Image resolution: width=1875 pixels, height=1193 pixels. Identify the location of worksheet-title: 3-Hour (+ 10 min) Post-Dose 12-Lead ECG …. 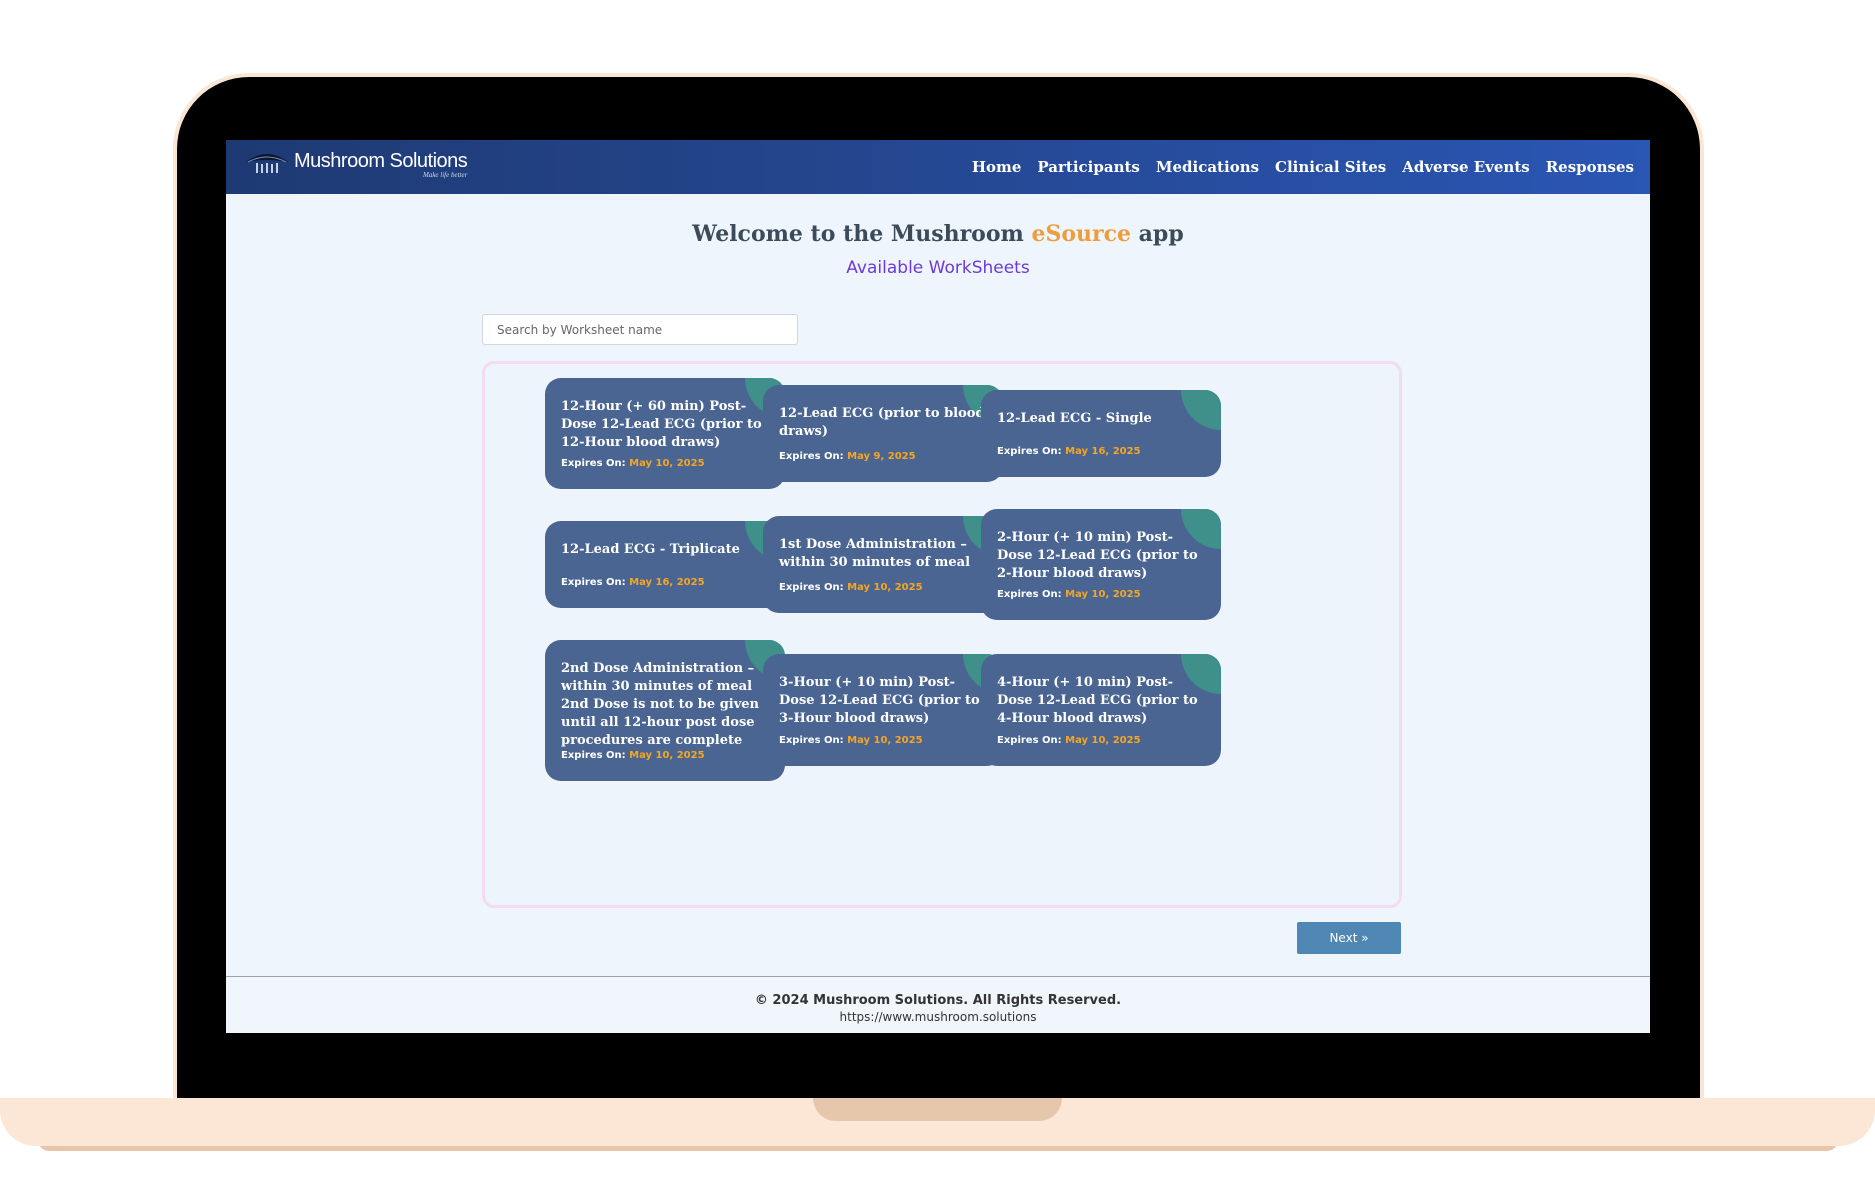
(879, 700).